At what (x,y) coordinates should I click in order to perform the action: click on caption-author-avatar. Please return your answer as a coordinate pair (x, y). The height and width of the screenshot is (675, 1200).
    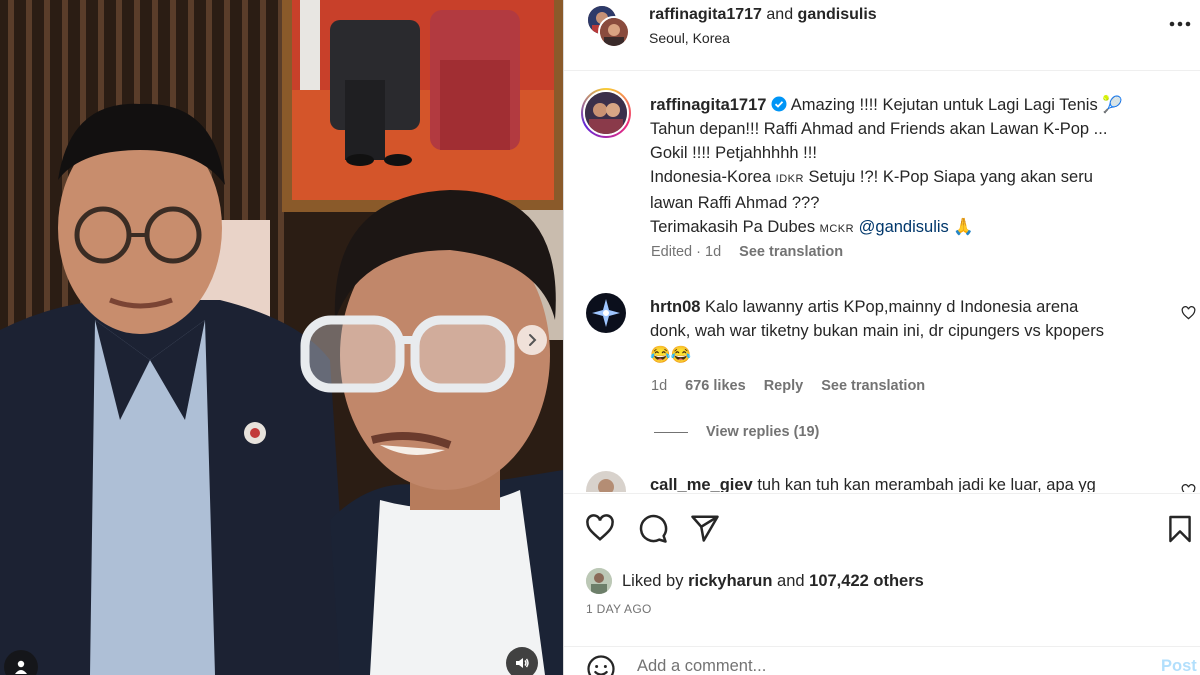
    Looking at the image, I should click on (606, 113).